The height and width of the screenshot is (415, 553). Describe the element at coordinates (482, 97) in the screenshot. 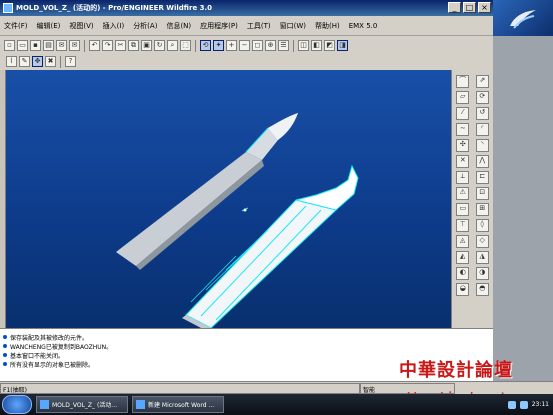

I see `datum-point-icon: ⟳` at that location.